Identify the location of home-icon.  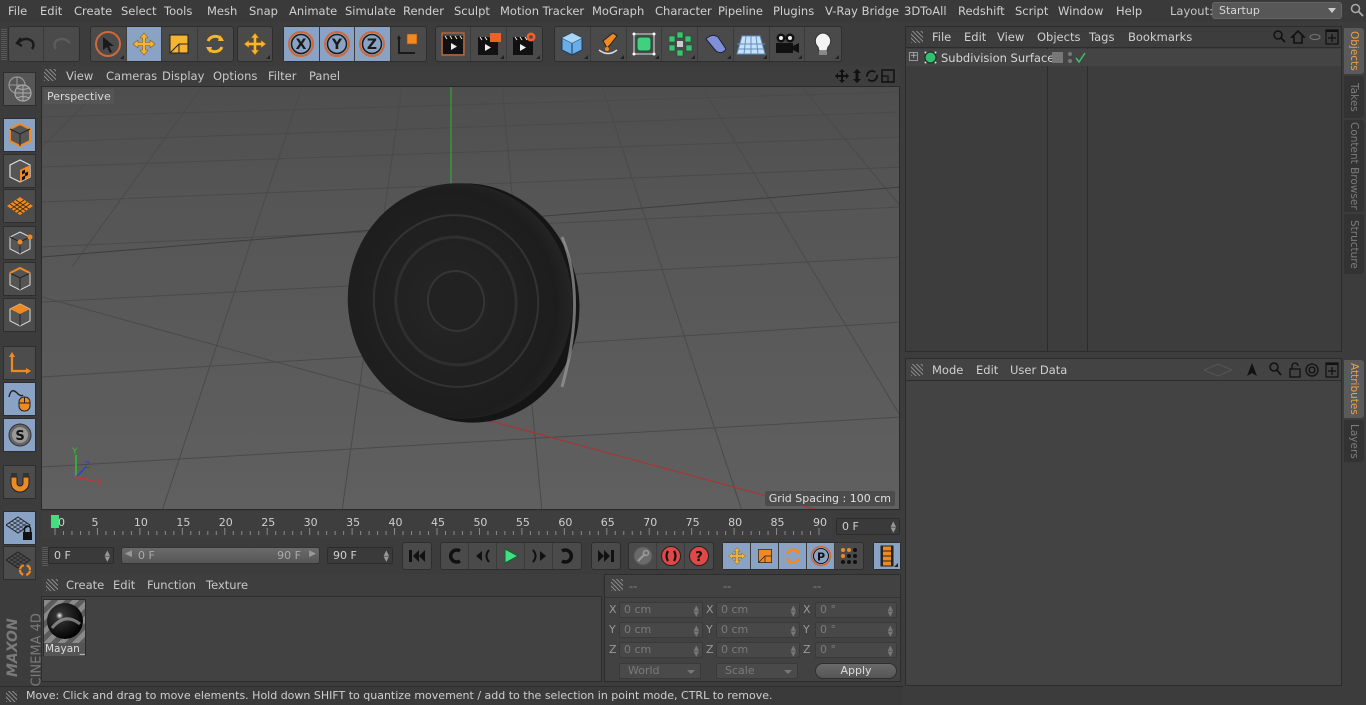
(1298, 36).